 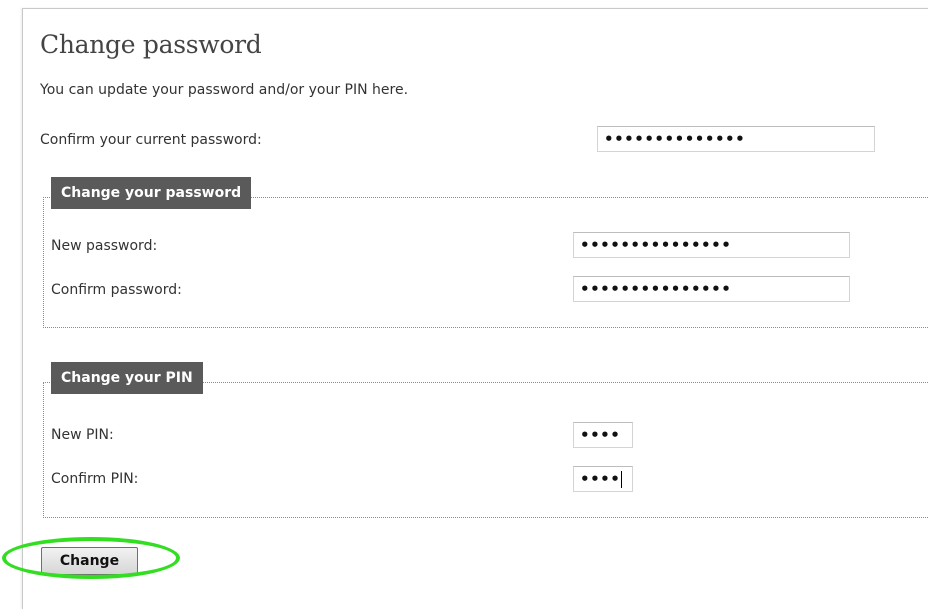 I want to click on new-password-field: •••••••••••••••, so click(x=711, y=245).